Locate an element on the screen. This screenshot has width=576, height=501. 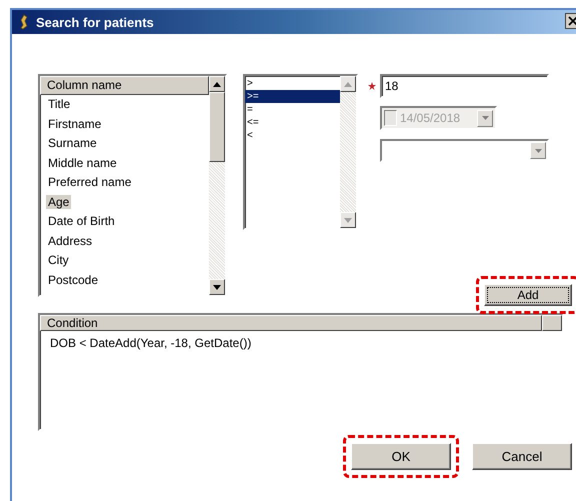
dropdown-button is located at coordinates (538, 150).